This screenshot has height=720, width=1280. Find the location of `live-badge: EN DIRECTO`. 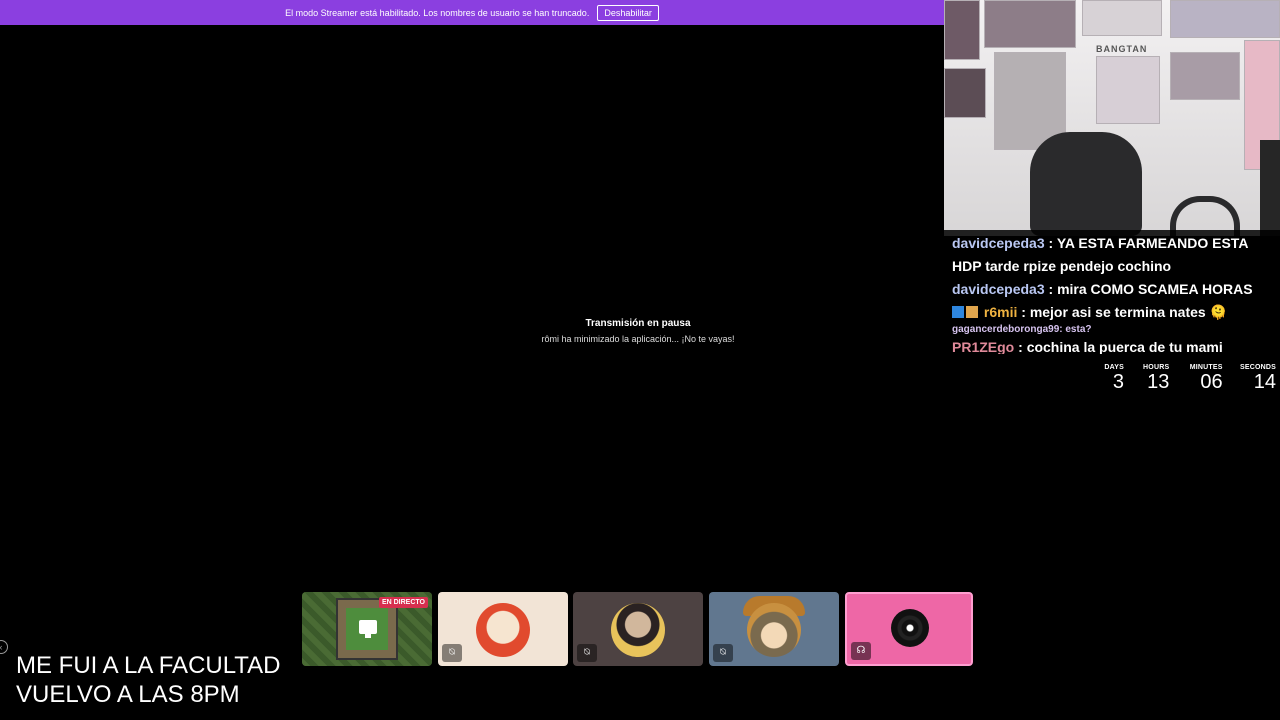

live-badge: EN DIRECTO is located at coordinates (403, 602).